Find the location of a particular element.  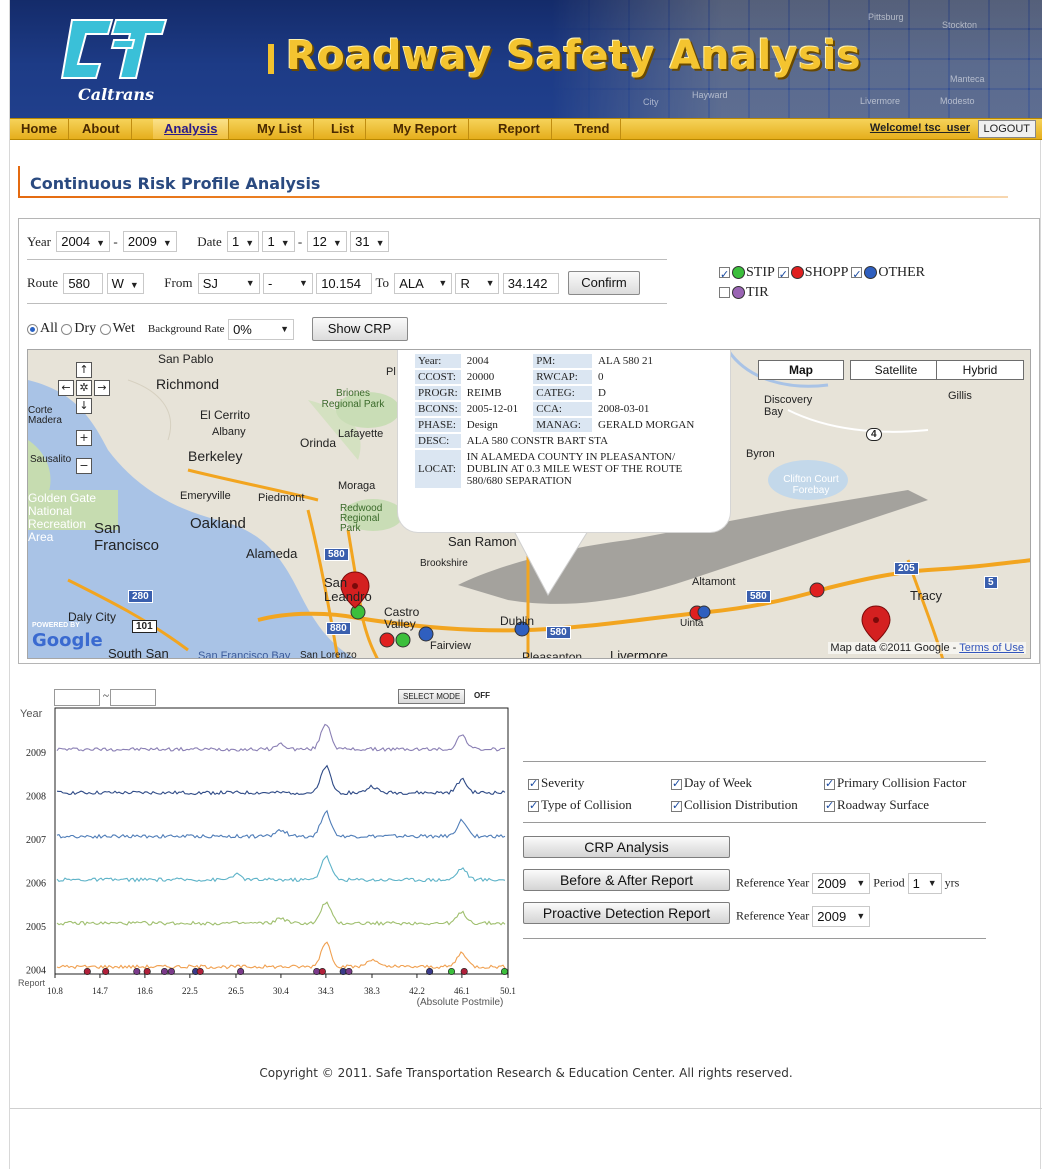

map-label: Oakland is located at coordinates (218, 523).